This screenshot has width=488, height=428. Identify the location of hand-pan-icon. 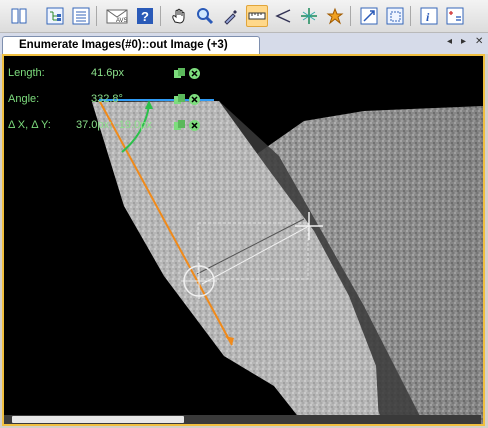
(178, 16).